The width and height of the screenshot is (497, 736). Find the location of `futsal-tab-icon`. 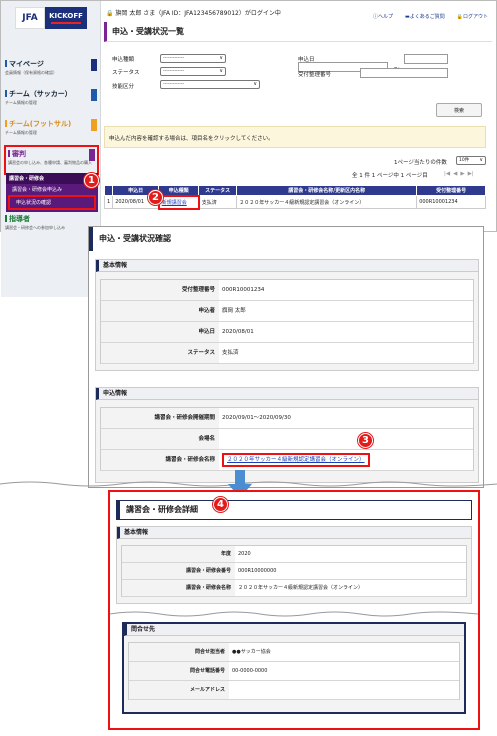

futsal-tab-icon is located at coordinates (94, 125).